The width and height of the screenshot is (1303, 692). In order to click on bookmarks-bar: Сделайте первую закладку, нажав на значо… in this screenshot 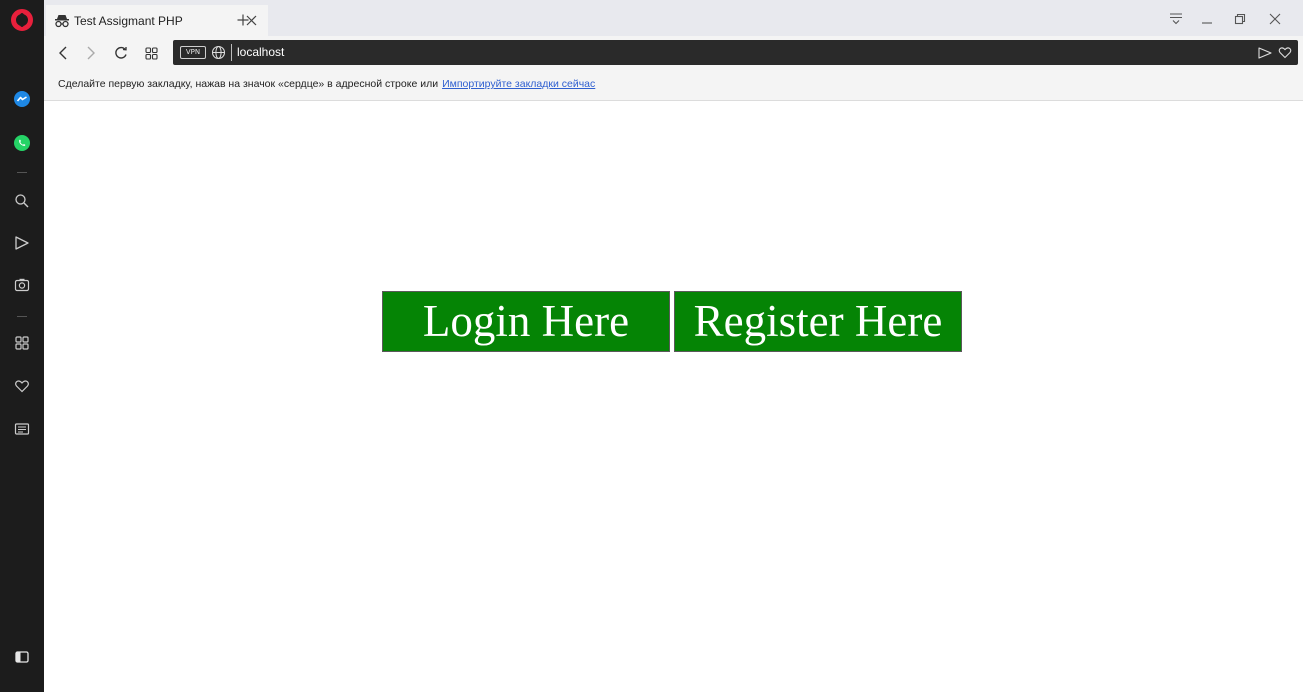, I will do `click(673, 85)`.